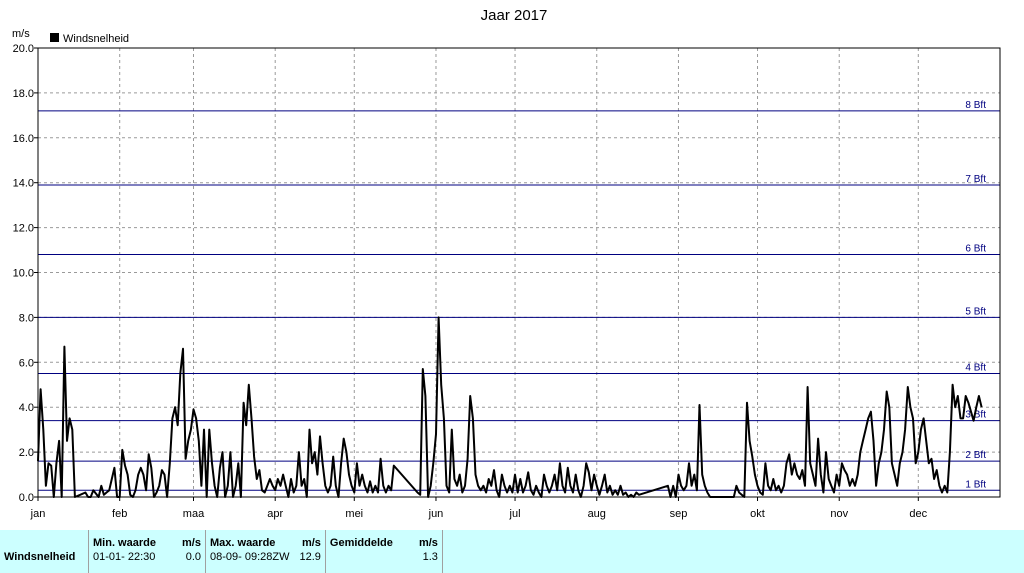  I want to click on x-tick-label: feb, so click(119, 514).